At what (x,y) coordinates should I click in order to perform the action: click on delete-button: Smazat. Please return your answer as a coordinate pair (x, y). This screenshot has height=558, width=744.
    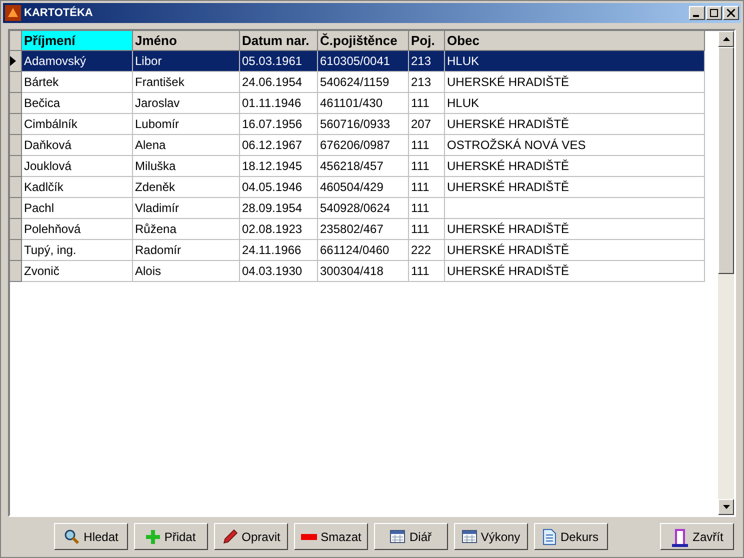
    Looking at the image, I should click on (331, 536).